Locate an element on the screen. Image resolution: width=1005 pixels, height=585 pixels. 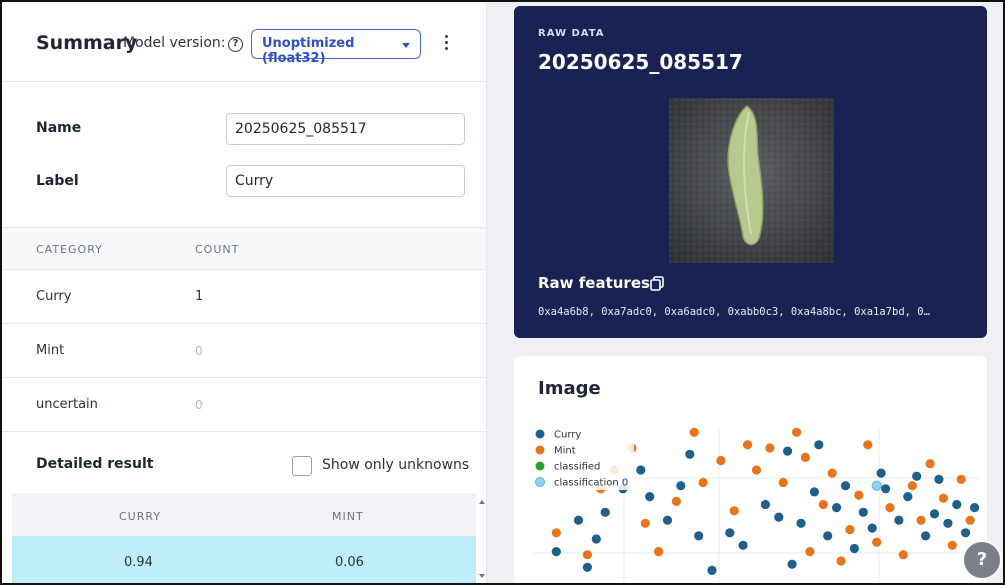
scroll-down-icon is located at coordinates (482, 576).